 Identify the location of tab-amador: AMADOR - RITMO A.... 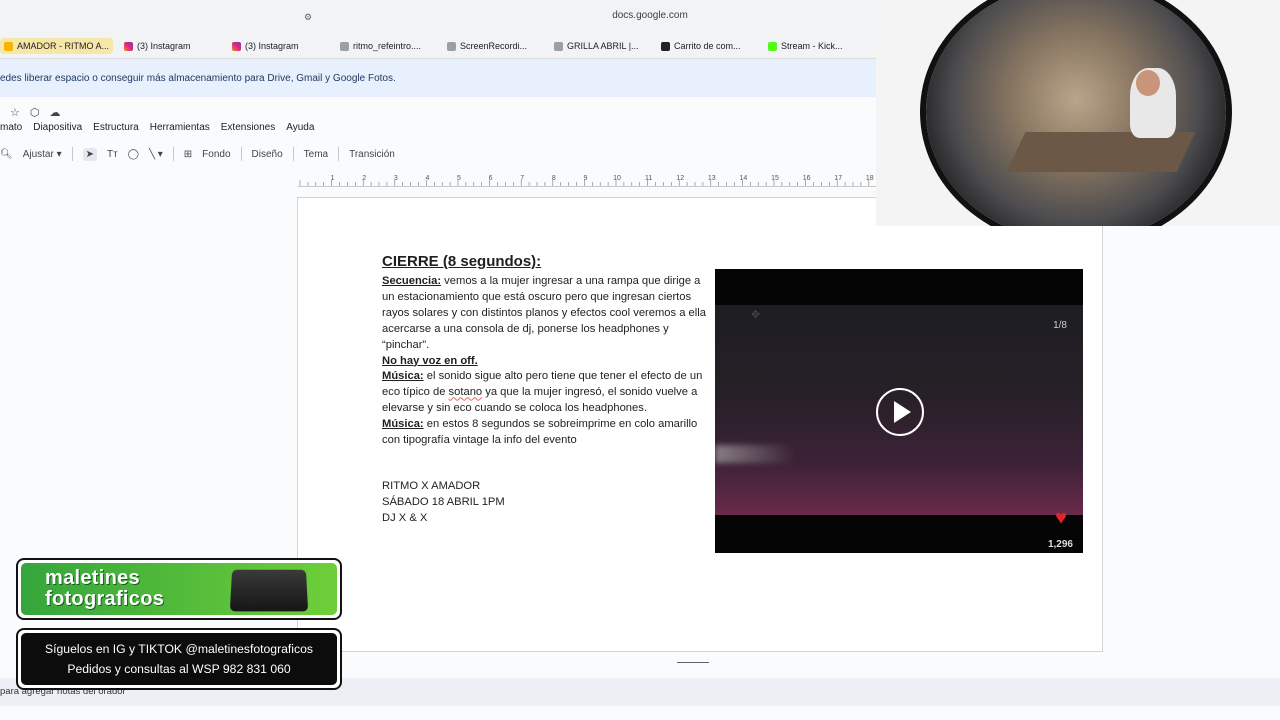
(57, 46).